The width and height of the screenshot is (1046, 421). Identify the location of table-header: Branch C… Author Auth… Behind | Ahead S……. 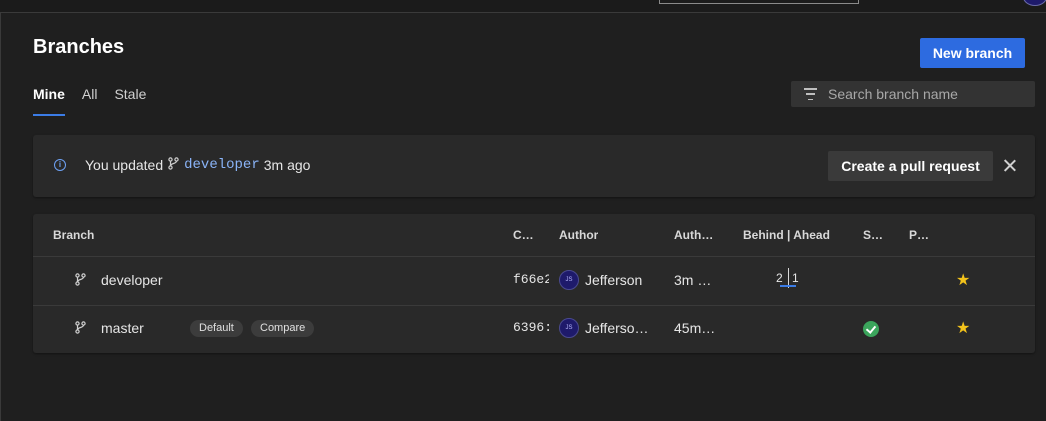
(534, 235).